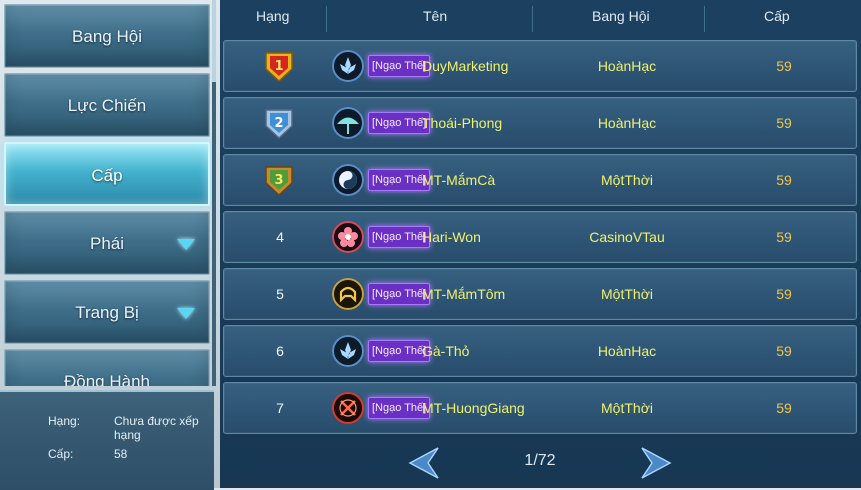 The height and width of the screenshot is (490, 861). I want to click on table-row: 3 [Ngạo Thế] MT-MắmCà MộtThời 59, so click(540, 180).